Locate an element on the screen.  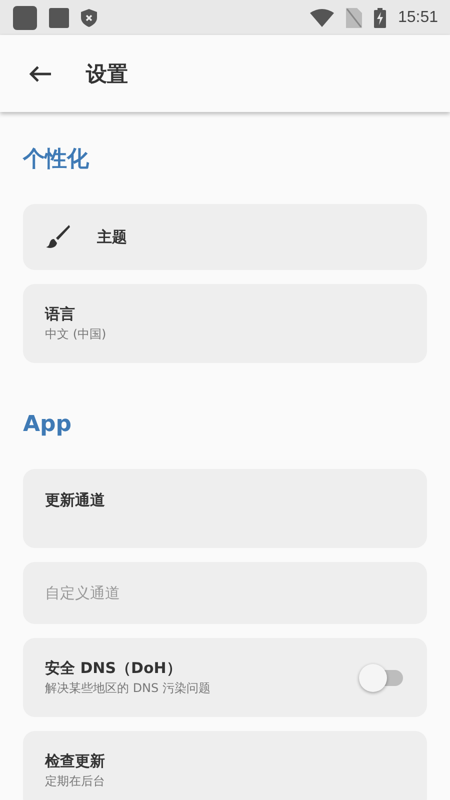
back-icon is located at coordinates (40, 73).